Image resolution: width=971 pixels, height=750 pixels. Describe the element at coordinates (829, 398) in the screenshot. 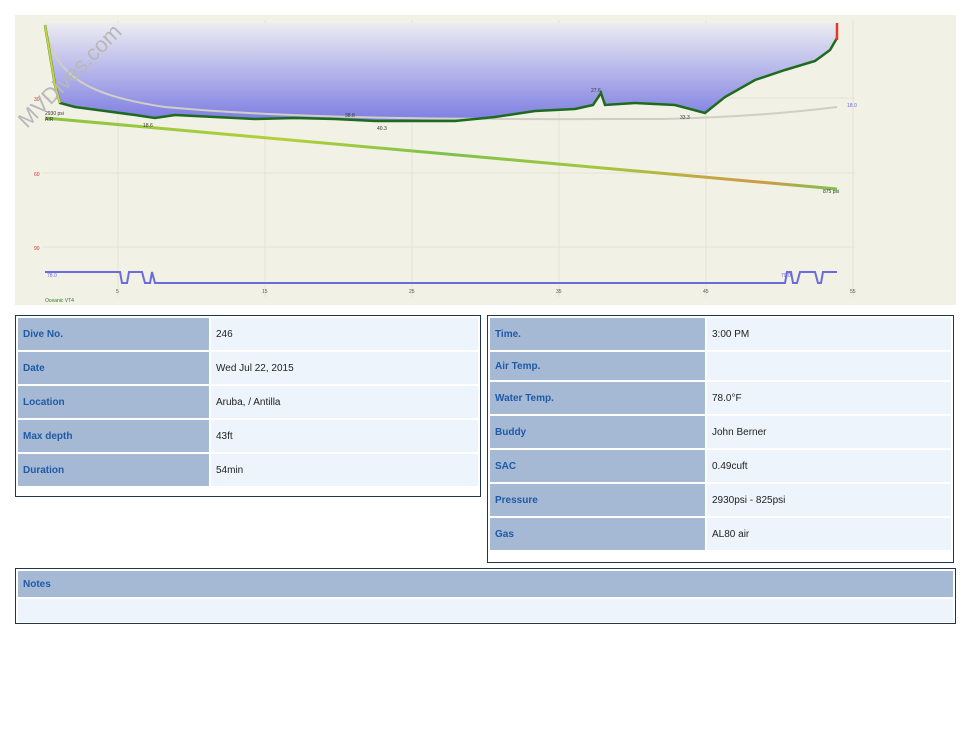

I see `water-temp-value: 78.0°F` at that location.